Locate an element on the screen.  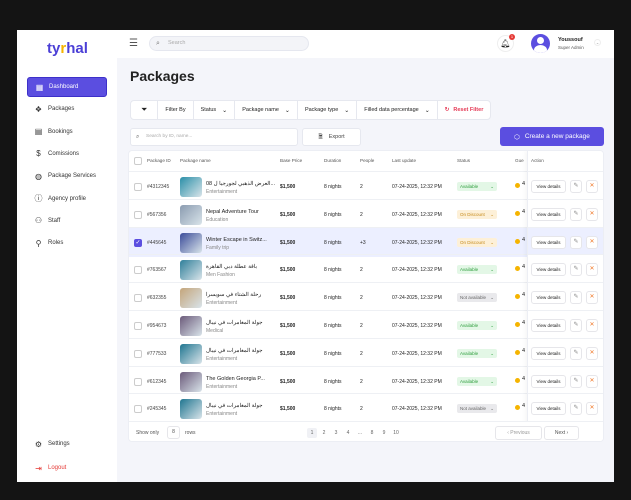
menu-icon: ☰ is located at coordinates (133, 43).